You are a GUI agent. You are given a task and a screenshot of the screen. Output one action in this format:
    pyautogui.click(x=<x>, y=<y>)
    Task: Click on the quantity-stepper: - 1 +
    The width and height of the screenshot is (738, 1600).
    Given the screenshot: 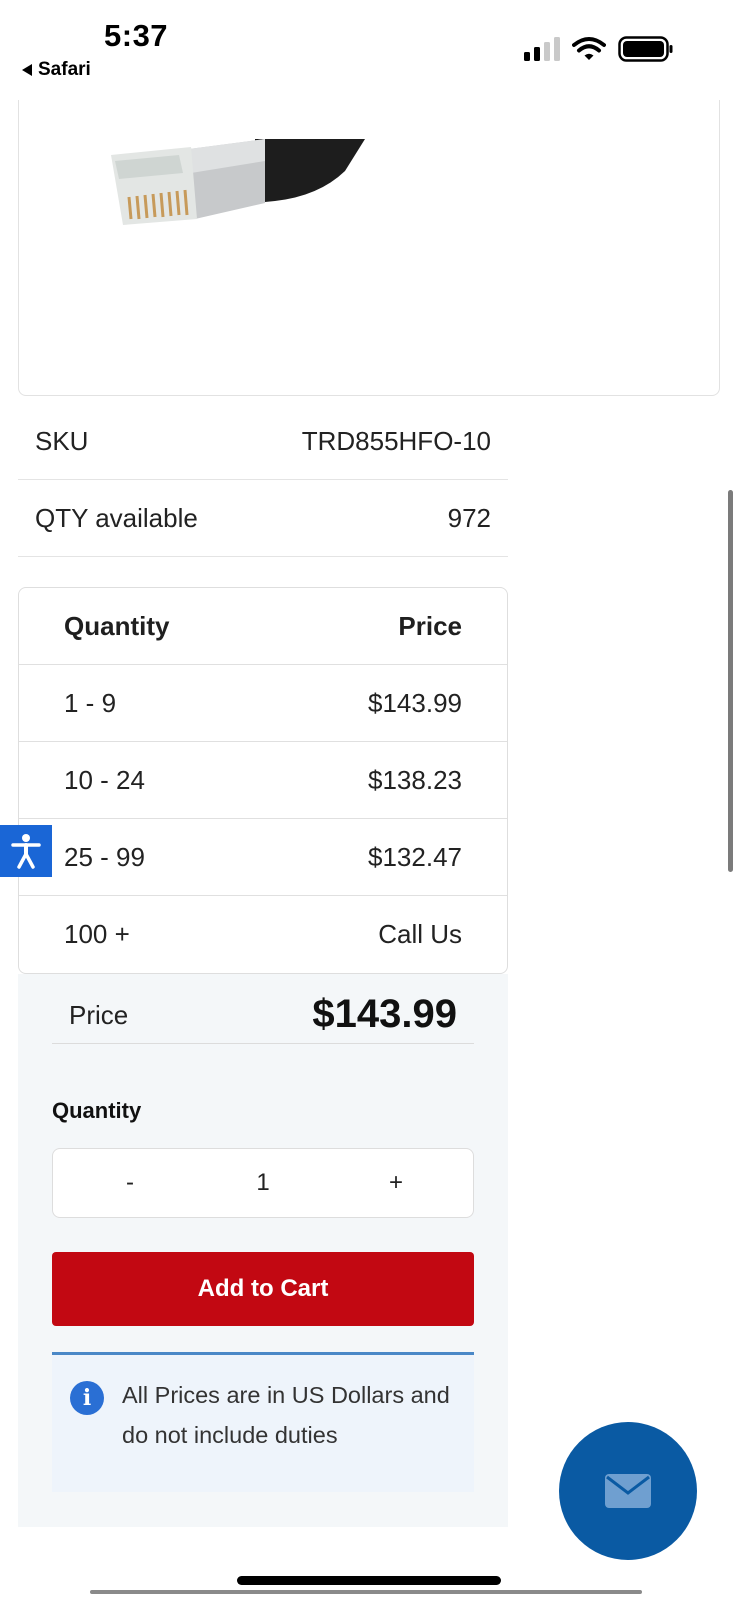 What is the action you would take?
    pyautogui.click(x=263, y=1183)
    